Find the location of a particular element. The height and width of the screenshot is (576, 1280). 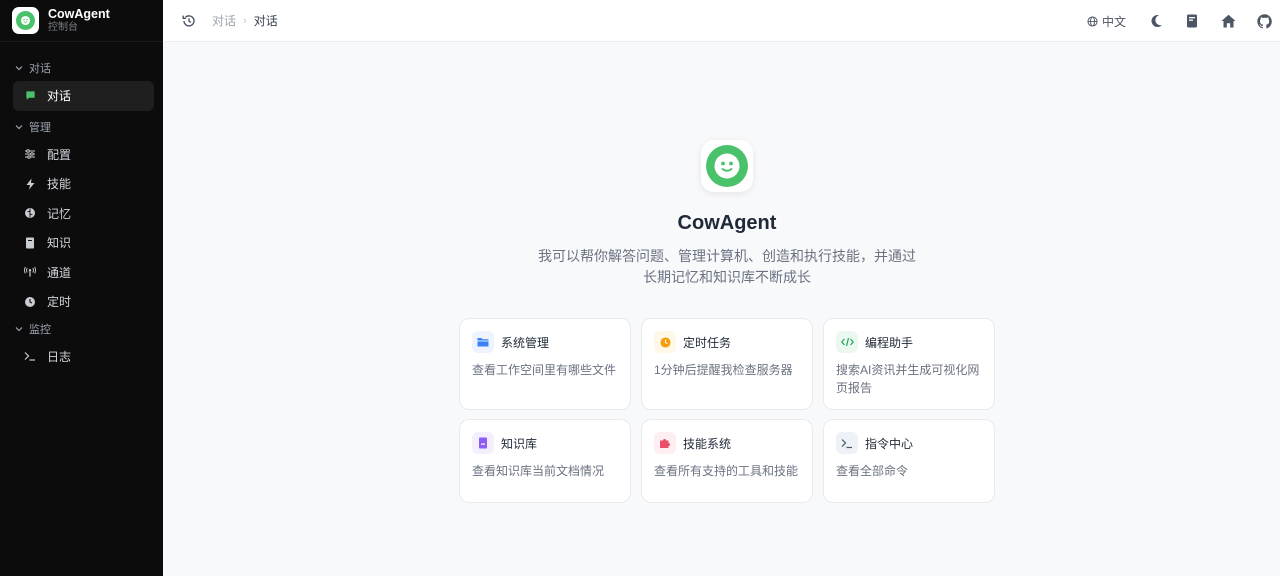

section-label: 监控 is located at coordinates (40, 329).